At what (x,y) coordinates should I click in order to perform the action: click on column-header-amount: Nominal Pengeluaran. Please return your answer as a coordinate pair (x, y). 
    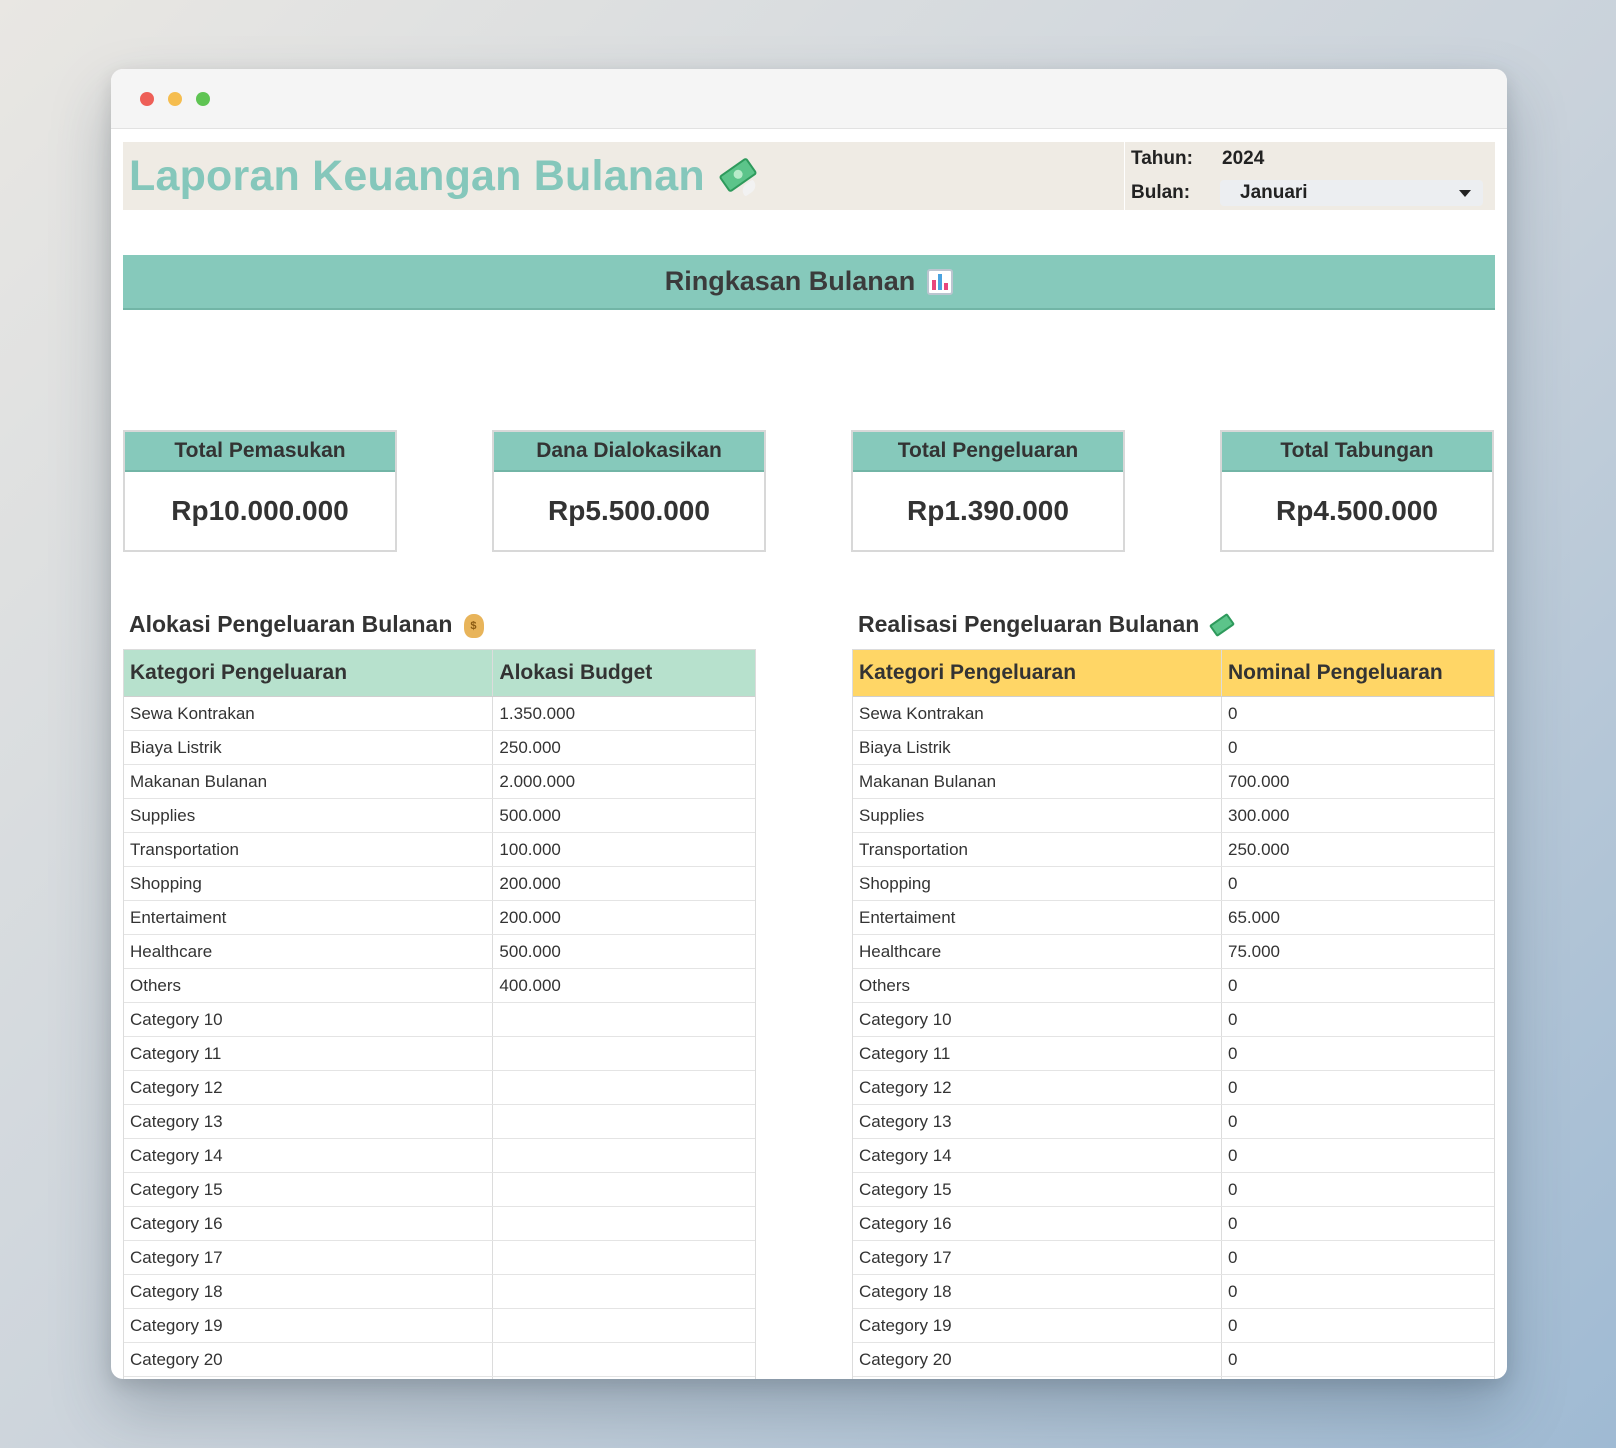
    Looking at the image, I should click on (1357, 673).